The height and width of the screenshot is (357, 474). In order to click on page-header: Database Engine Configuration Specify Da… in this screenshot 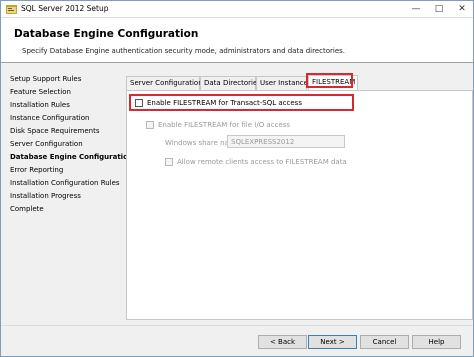, I will do `click(237, 40)`.